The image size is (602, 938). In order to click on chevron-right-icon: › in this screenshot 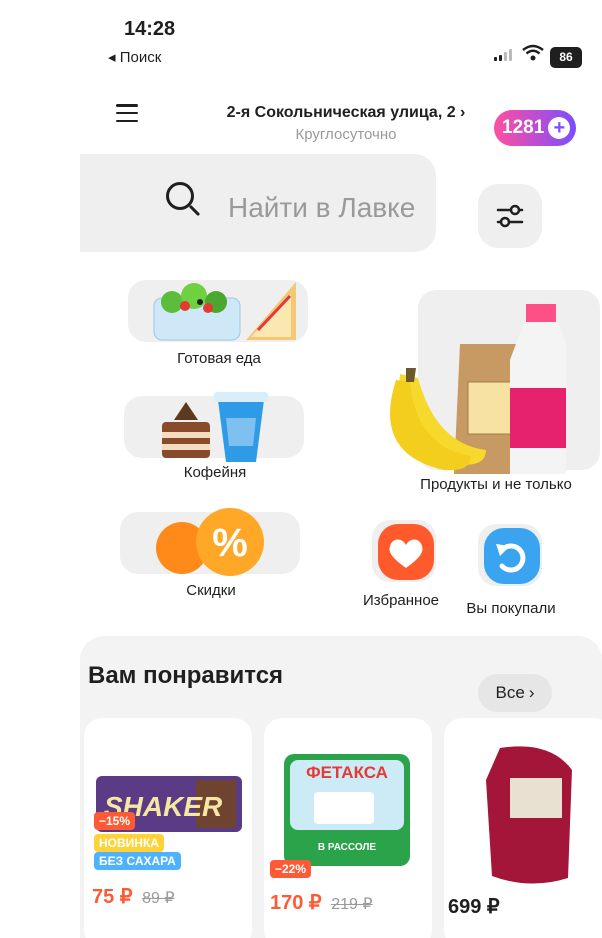, I will do `click(531, 692)`.